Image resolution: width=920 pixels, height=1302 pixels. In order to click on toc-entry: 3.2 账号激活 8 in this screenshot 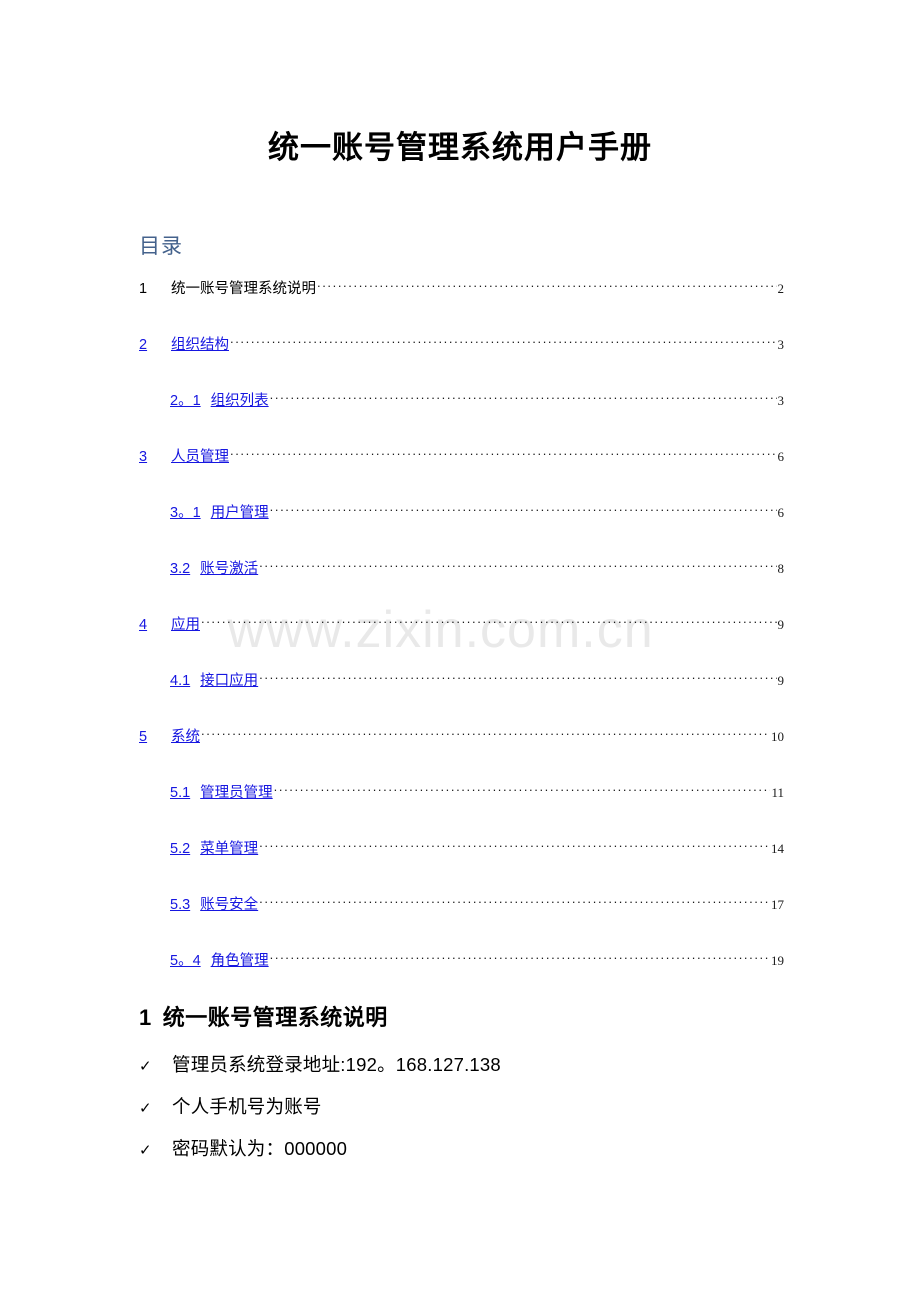, I will do `click(461, 587)`.